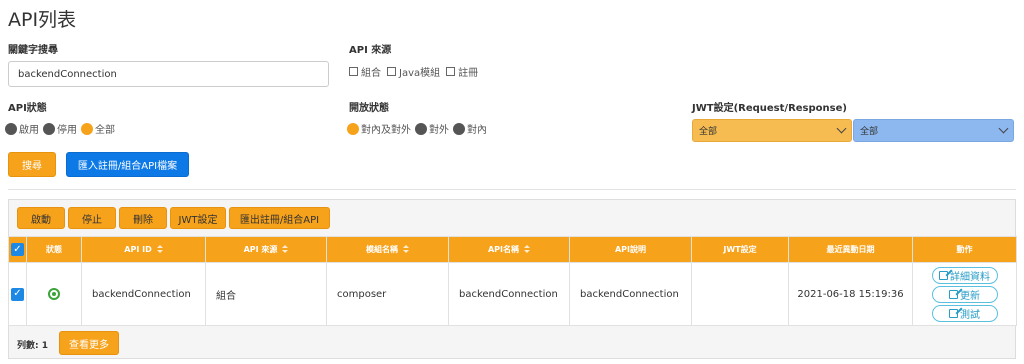 The image size is (1024, 364). I want to click on open-option-external: 對外, so click(432, 128).